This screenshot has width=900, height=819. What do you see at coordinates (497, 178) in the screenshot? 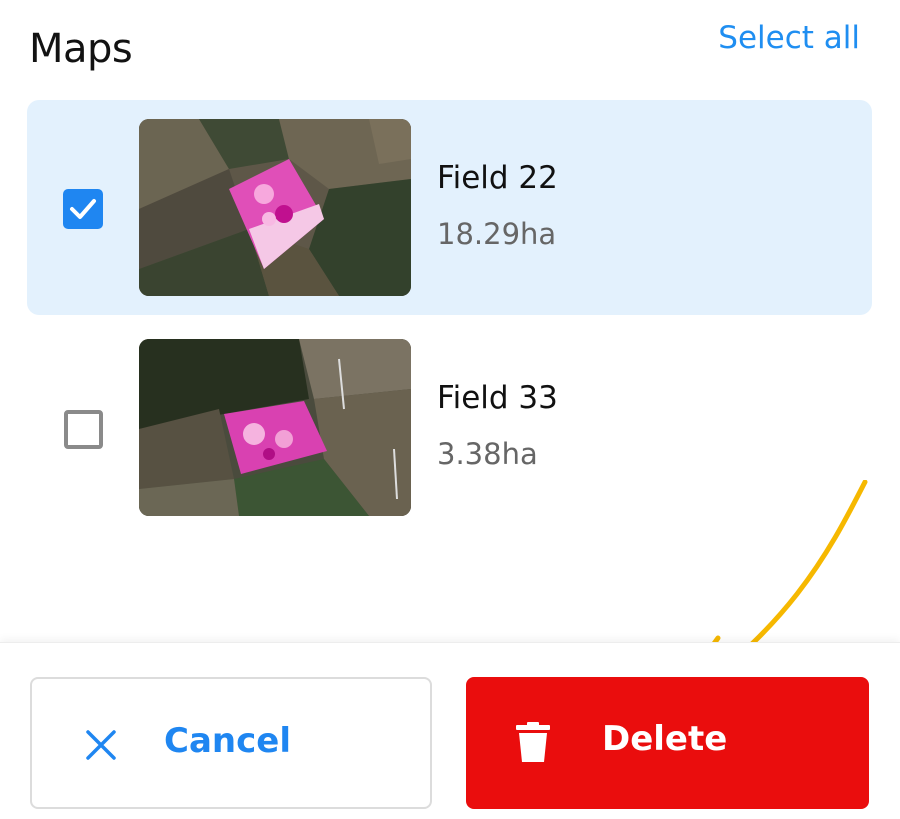
I see `field-name: Field 22` at bounding box center [497, 178].